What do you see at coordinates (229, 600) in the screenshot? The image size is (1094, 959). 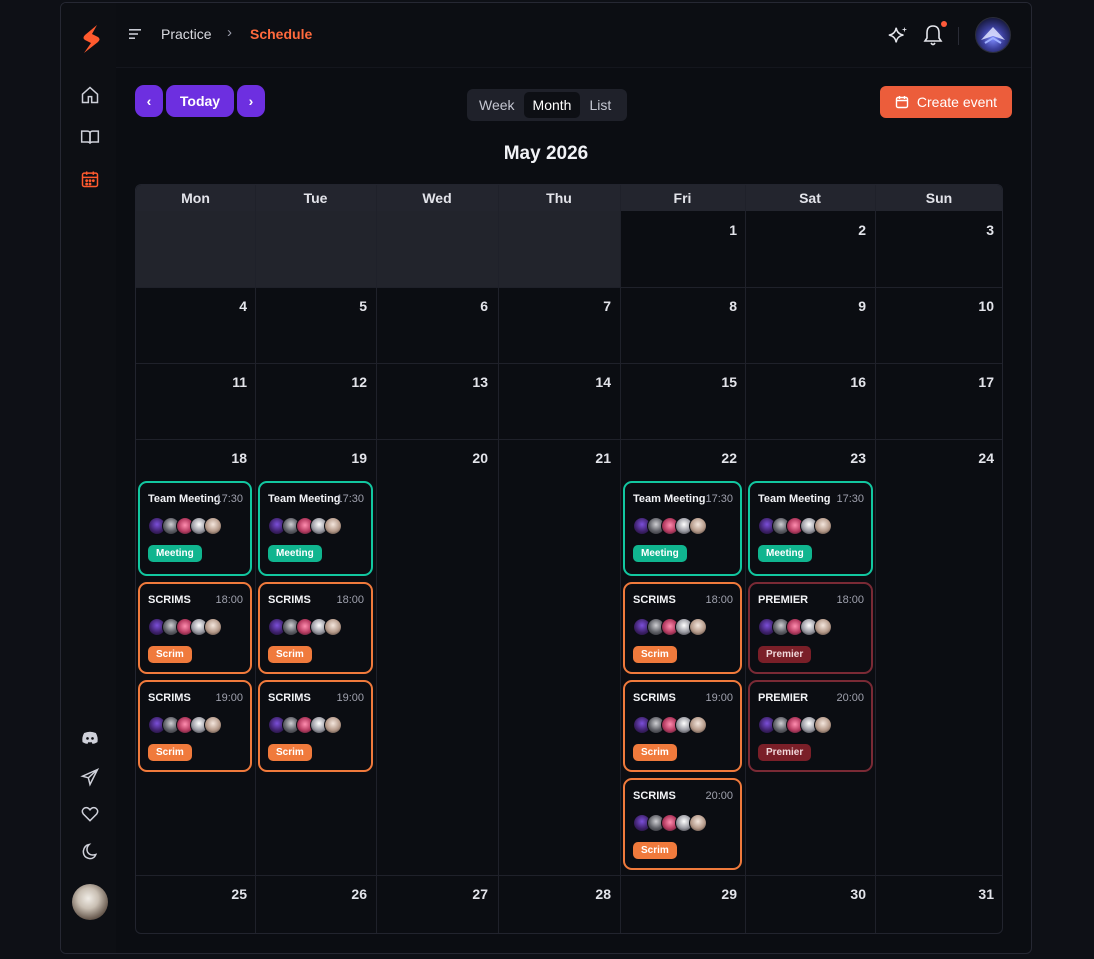 I see `event-time: 18:00` at bounding box center [229, 600].